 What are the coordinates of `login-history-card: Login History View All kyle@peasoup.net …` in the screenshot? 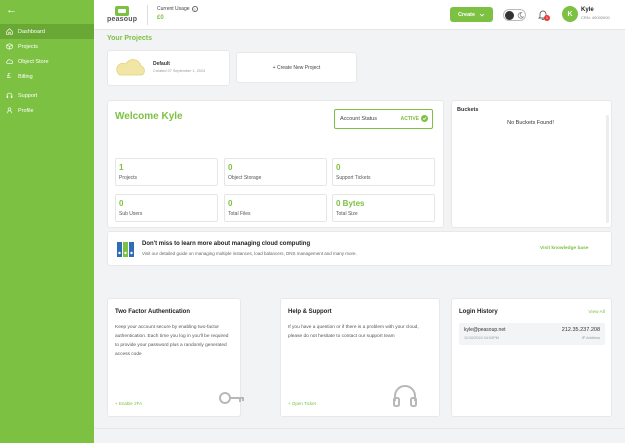 It's located at (531, 357).